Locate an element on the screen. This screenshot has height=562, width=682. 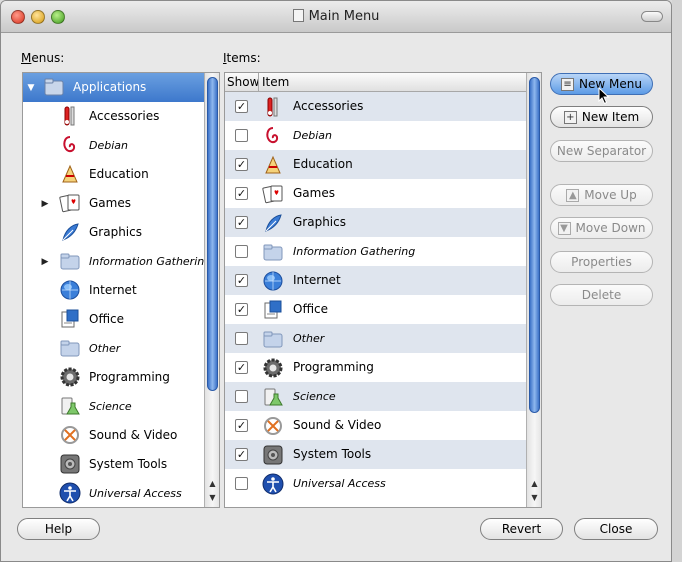
table-row: ✓ Accessories is located at coordinates (376, 106).